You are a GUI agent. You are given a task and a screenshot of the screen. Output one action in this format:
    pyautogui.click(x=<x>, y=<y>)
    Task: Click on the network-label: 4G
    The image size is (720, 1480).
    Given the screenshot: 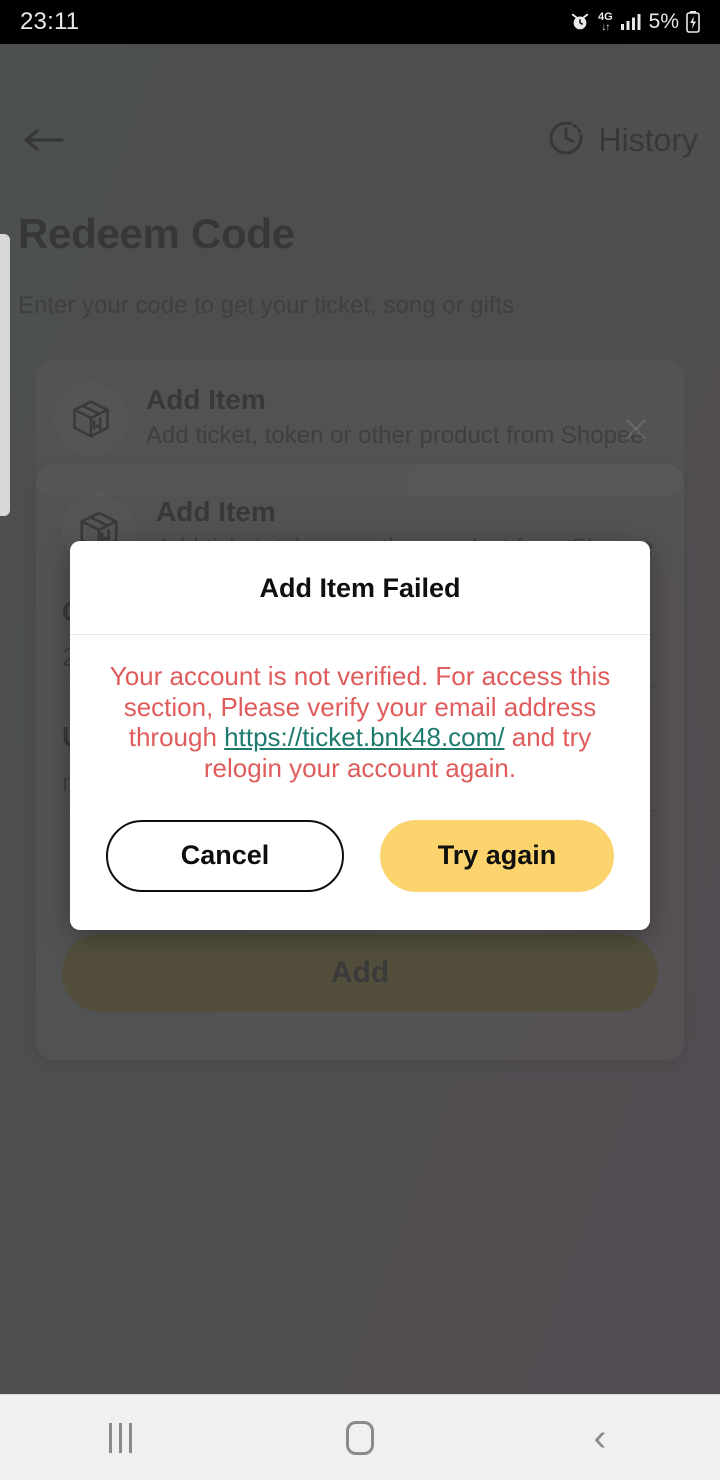 What is the action you would take?
    pyautogui.click(x=605, y=16)
    